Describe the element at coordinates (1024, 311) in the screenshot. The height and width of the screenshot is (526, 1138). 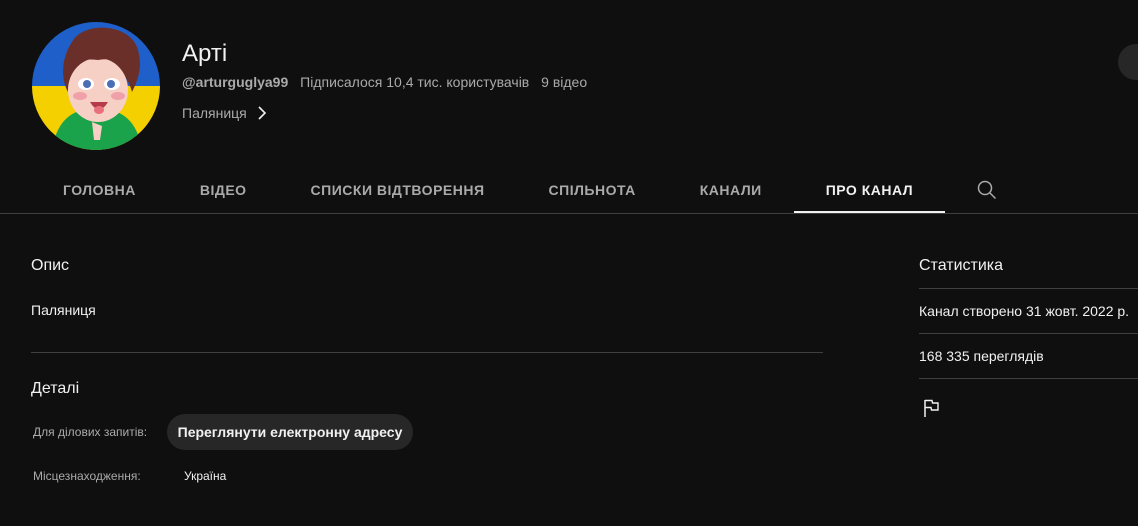
I see `channel-created-date: Канал створено 31 жовт. 2022 р.` at that location.